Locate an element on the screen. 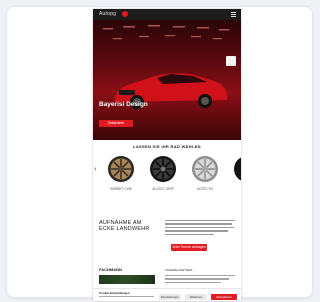 The width and height of the screenshot is (320, 302). cookie-reject-button: Ablehnen is located at coordinates (196, 297).